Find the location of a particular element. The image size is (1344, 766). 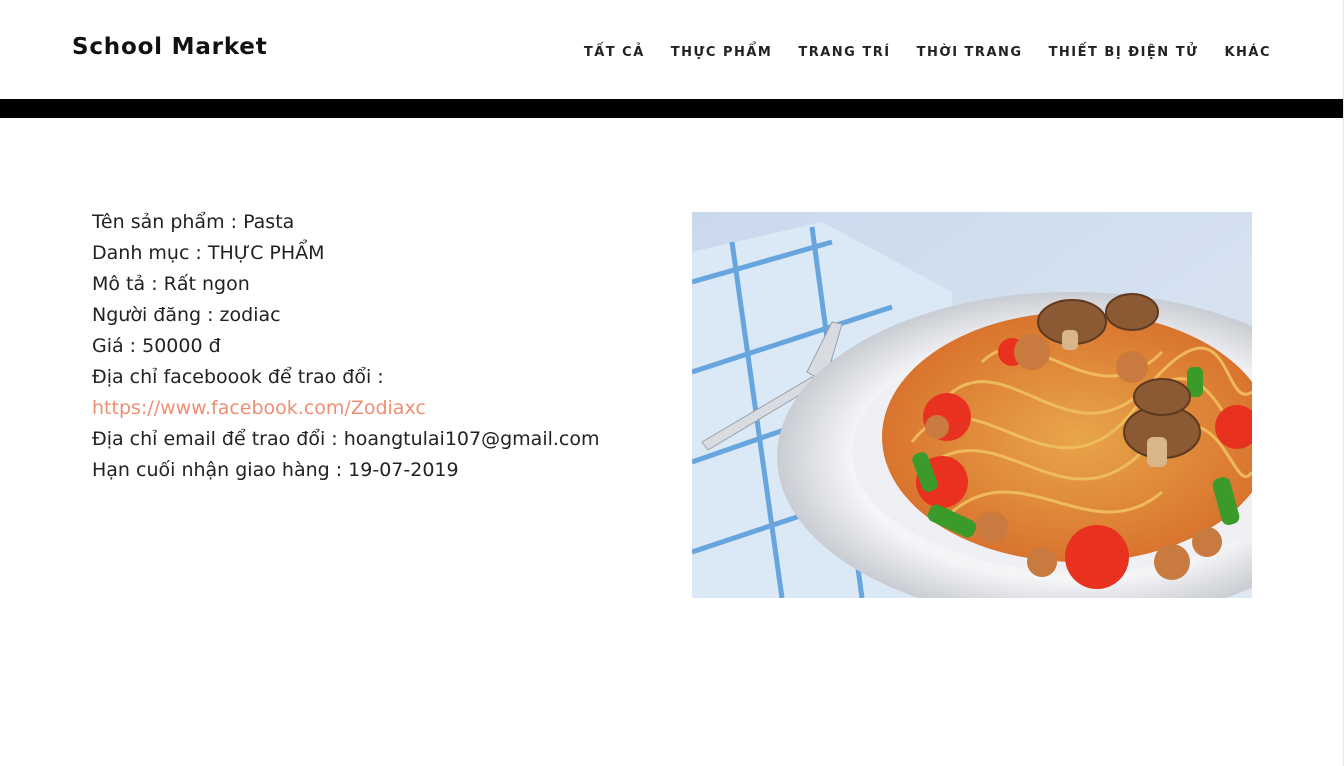

nav-item-all: TẤT CẢ is located at coordinates (614, 50).